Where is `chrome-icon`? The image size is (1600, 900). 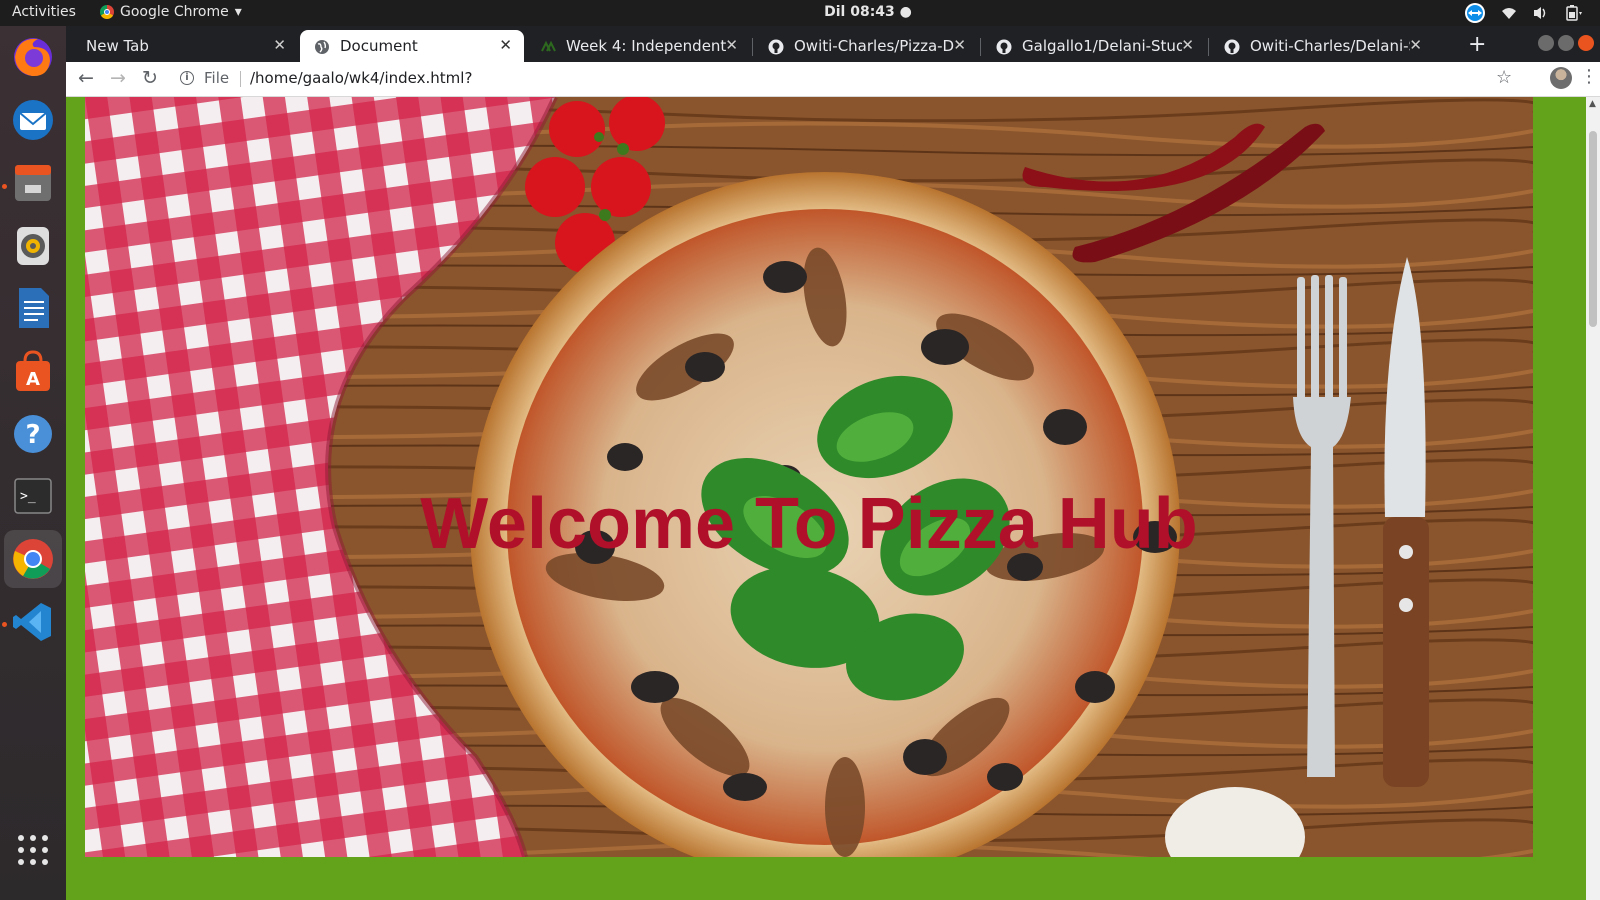 chrome-icon is located at coordinates (33, 559).